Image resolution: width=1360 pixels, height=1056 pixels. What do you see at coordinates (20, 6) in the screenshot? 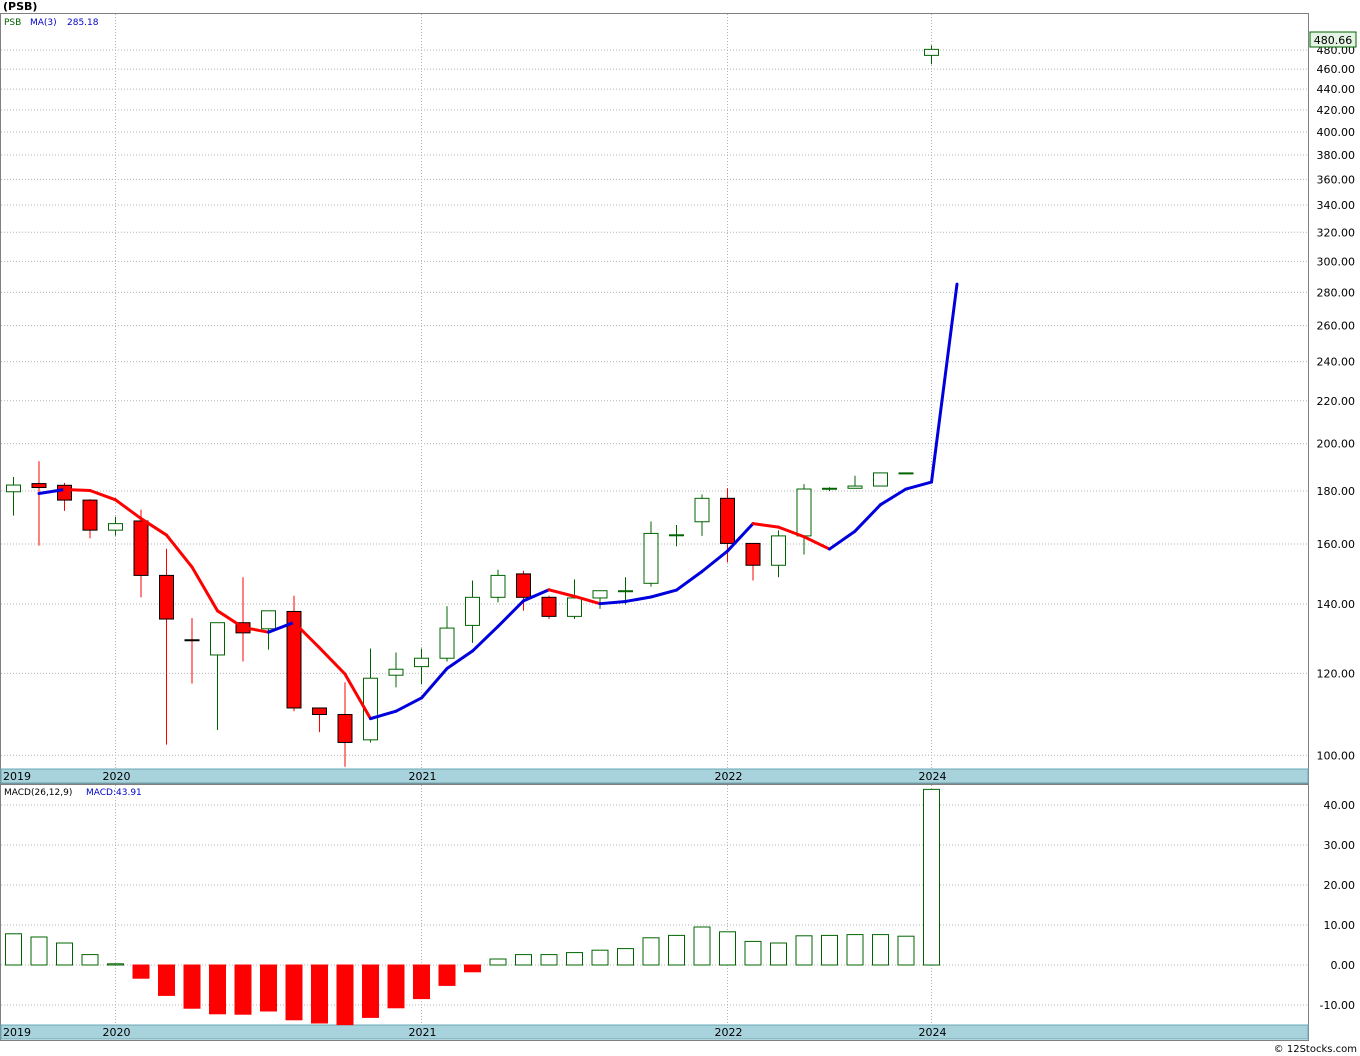
I see `symbol-title: (PSB)` at bounding box center [20, 6].